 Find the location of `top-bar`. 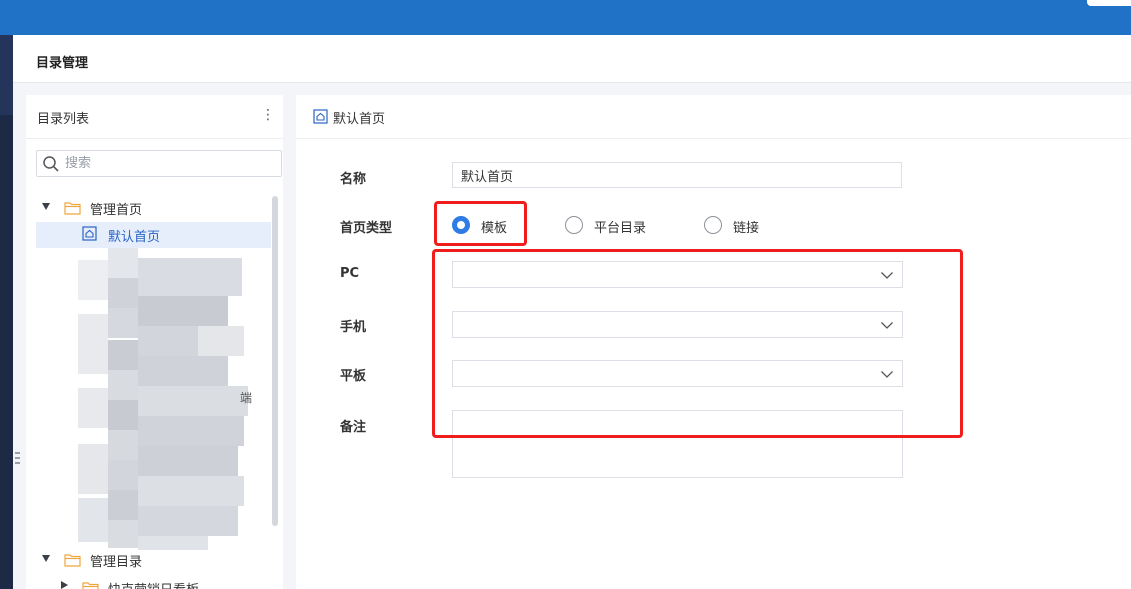

top-bar is located at coordinates (565, 17).